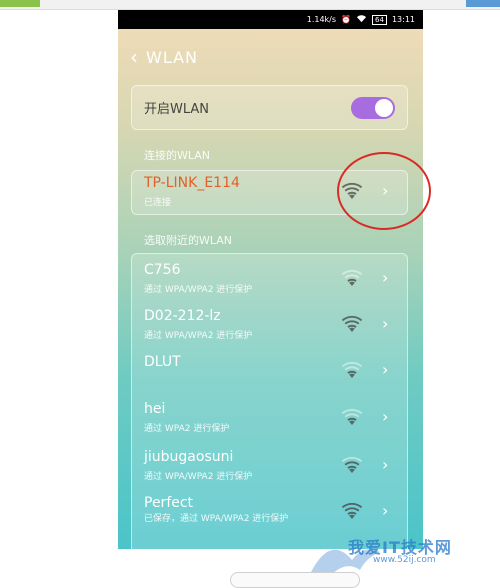 This screenshot has height=588, width=500. What do you see at coordinates (384, 191) in the screenshot?
I see `annotation-circle` at bounding box center [384, 191].